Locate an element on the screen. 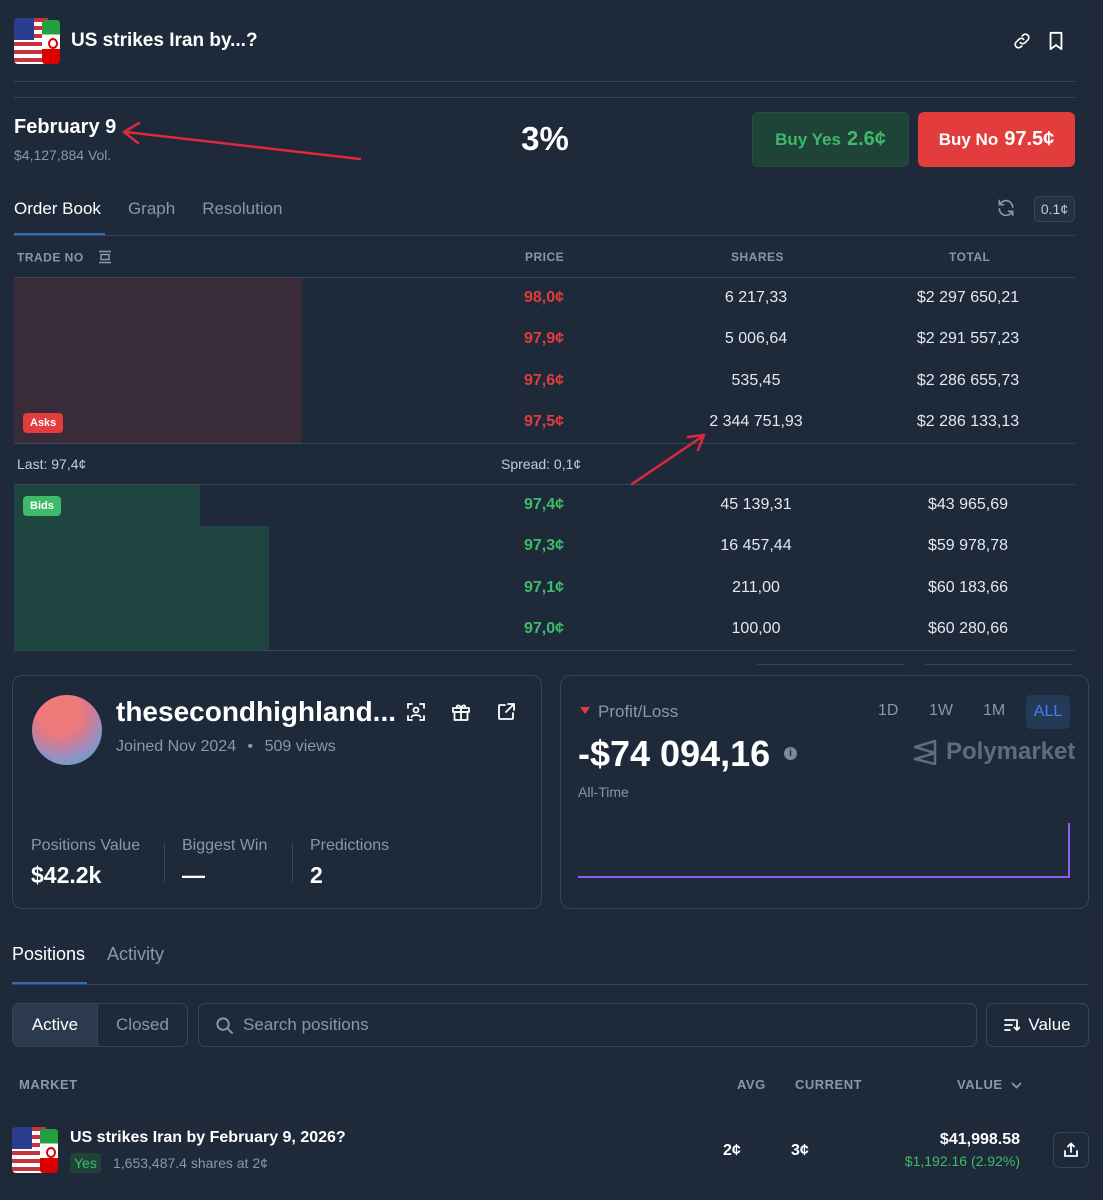 Image resolution: width=1103 pixels, height=1200 pixels. outcome-badge: Yes is located at coordinates (85, 1163).